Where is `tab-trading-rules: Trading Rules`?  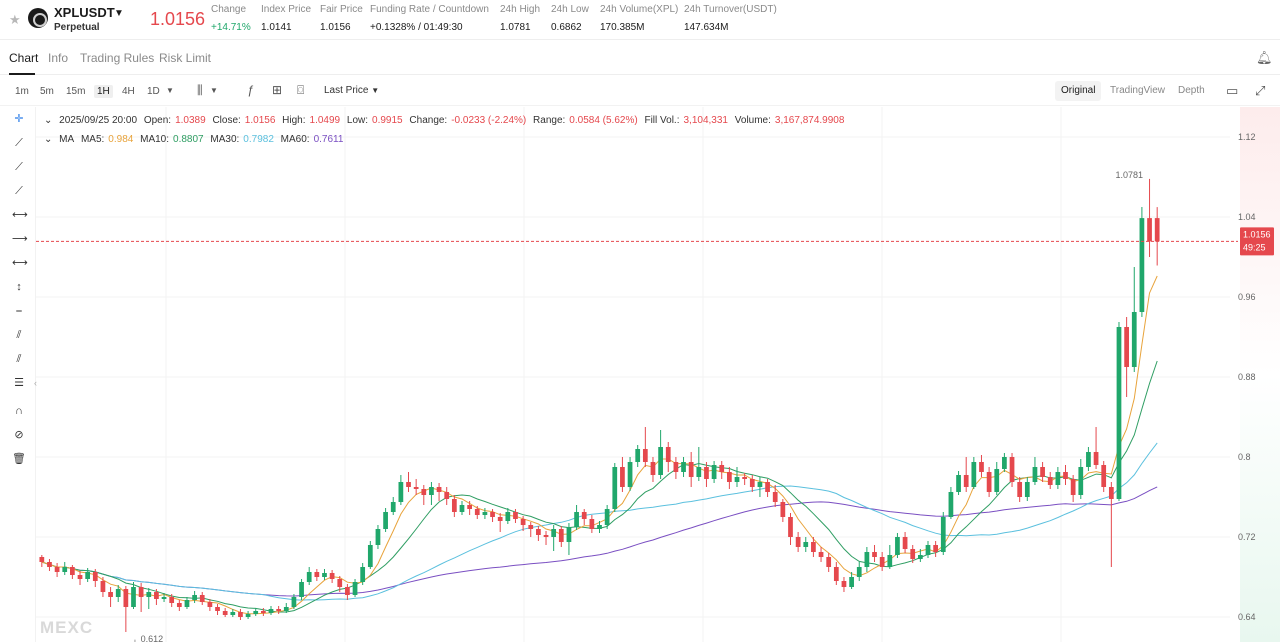
tab-trading-rules: Trading Rules is located at coordinates (117, 58).